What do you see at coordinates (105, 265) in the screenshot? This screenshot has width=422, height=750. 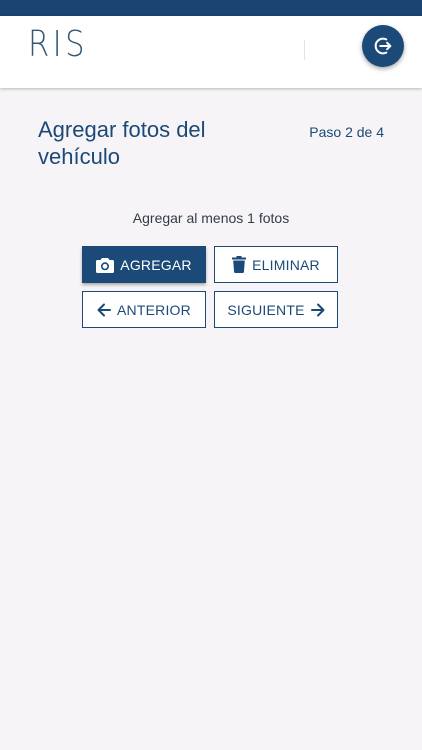 I see `camera-icon` at bounding box center [105, 265].